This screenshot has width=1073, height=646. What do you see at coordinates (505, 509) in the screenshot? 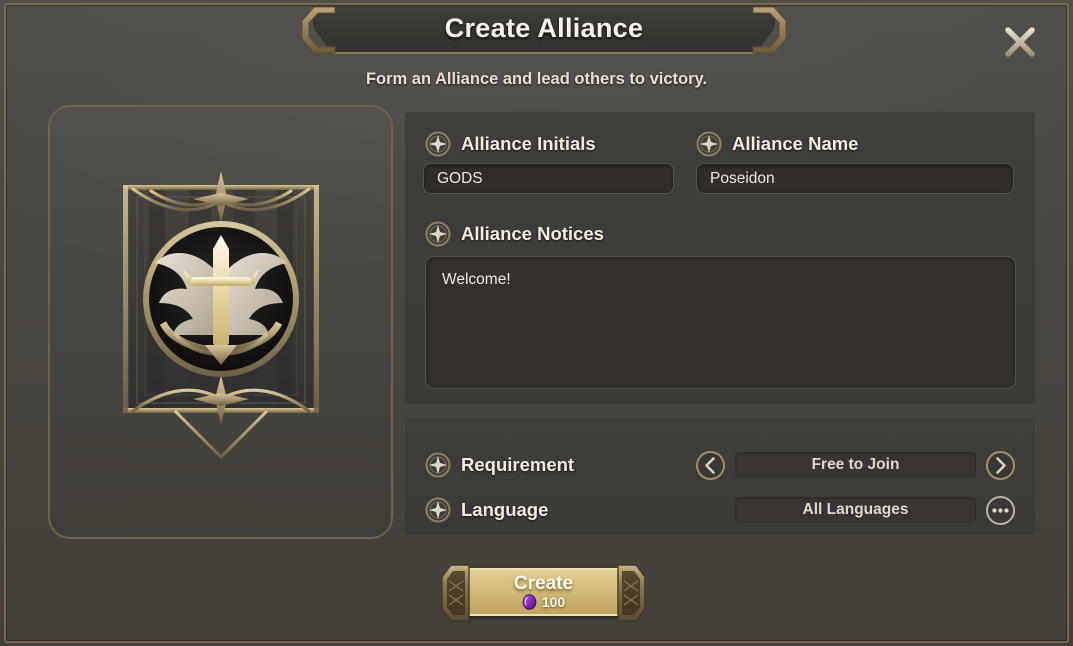
I see `language-label: Language` at bounding box center [505, 509].